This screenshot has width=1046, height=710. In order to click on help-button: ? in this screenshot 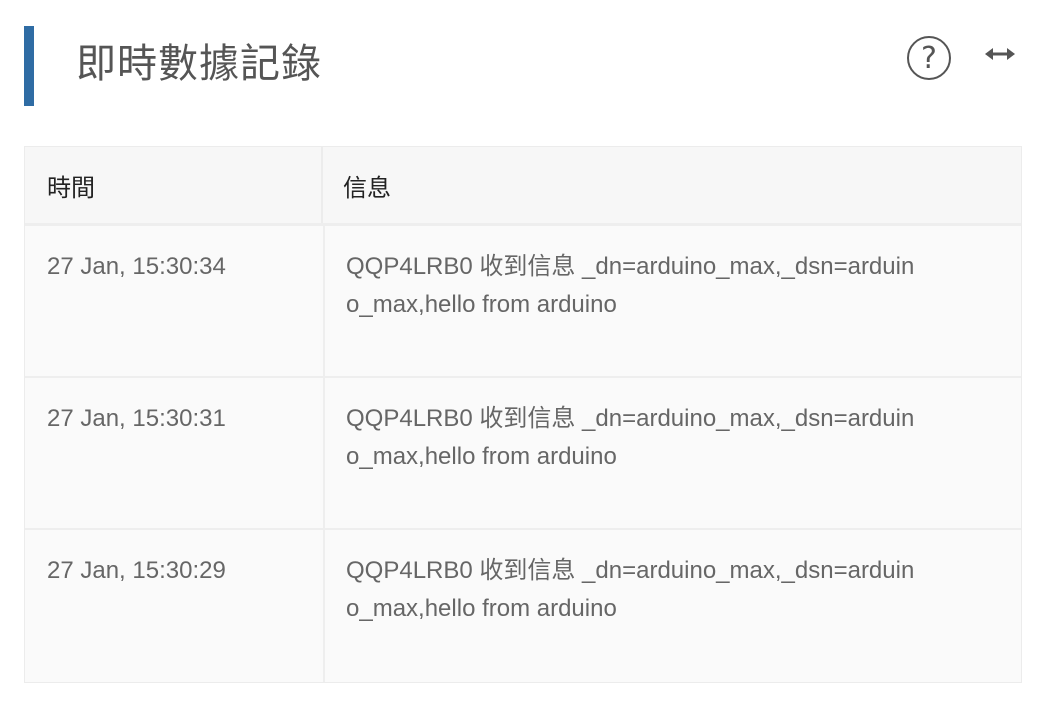, I will do `click(929, 58)`.